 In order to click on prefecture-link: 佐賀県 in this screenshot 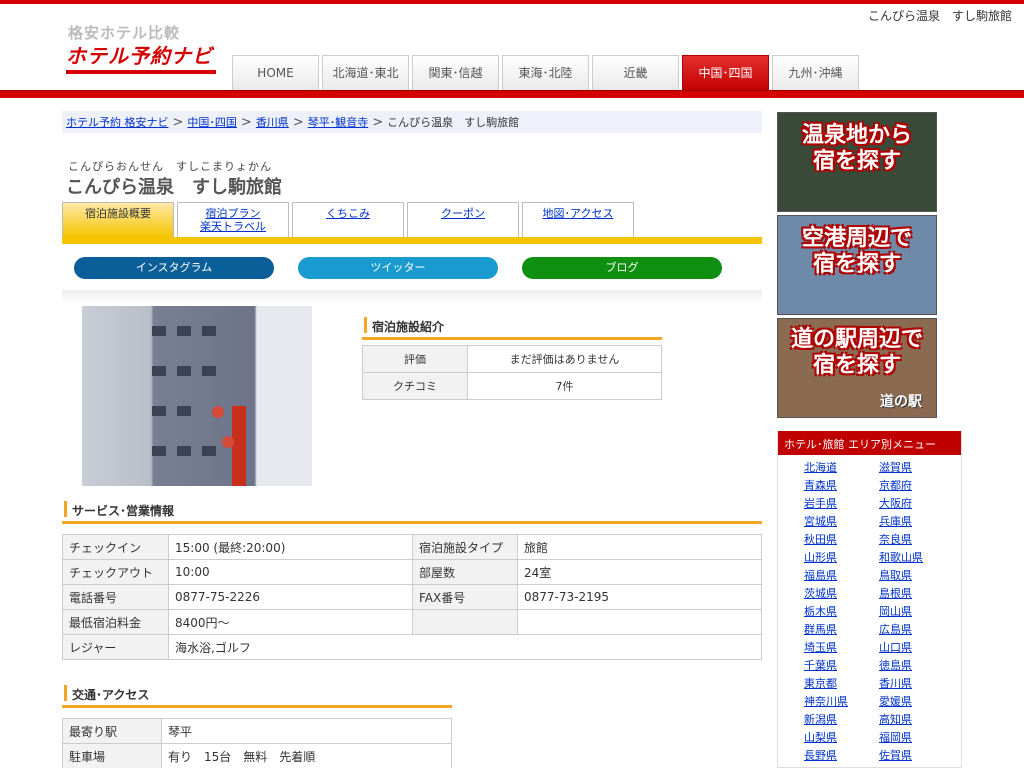, I will do `click(916, 756)`.